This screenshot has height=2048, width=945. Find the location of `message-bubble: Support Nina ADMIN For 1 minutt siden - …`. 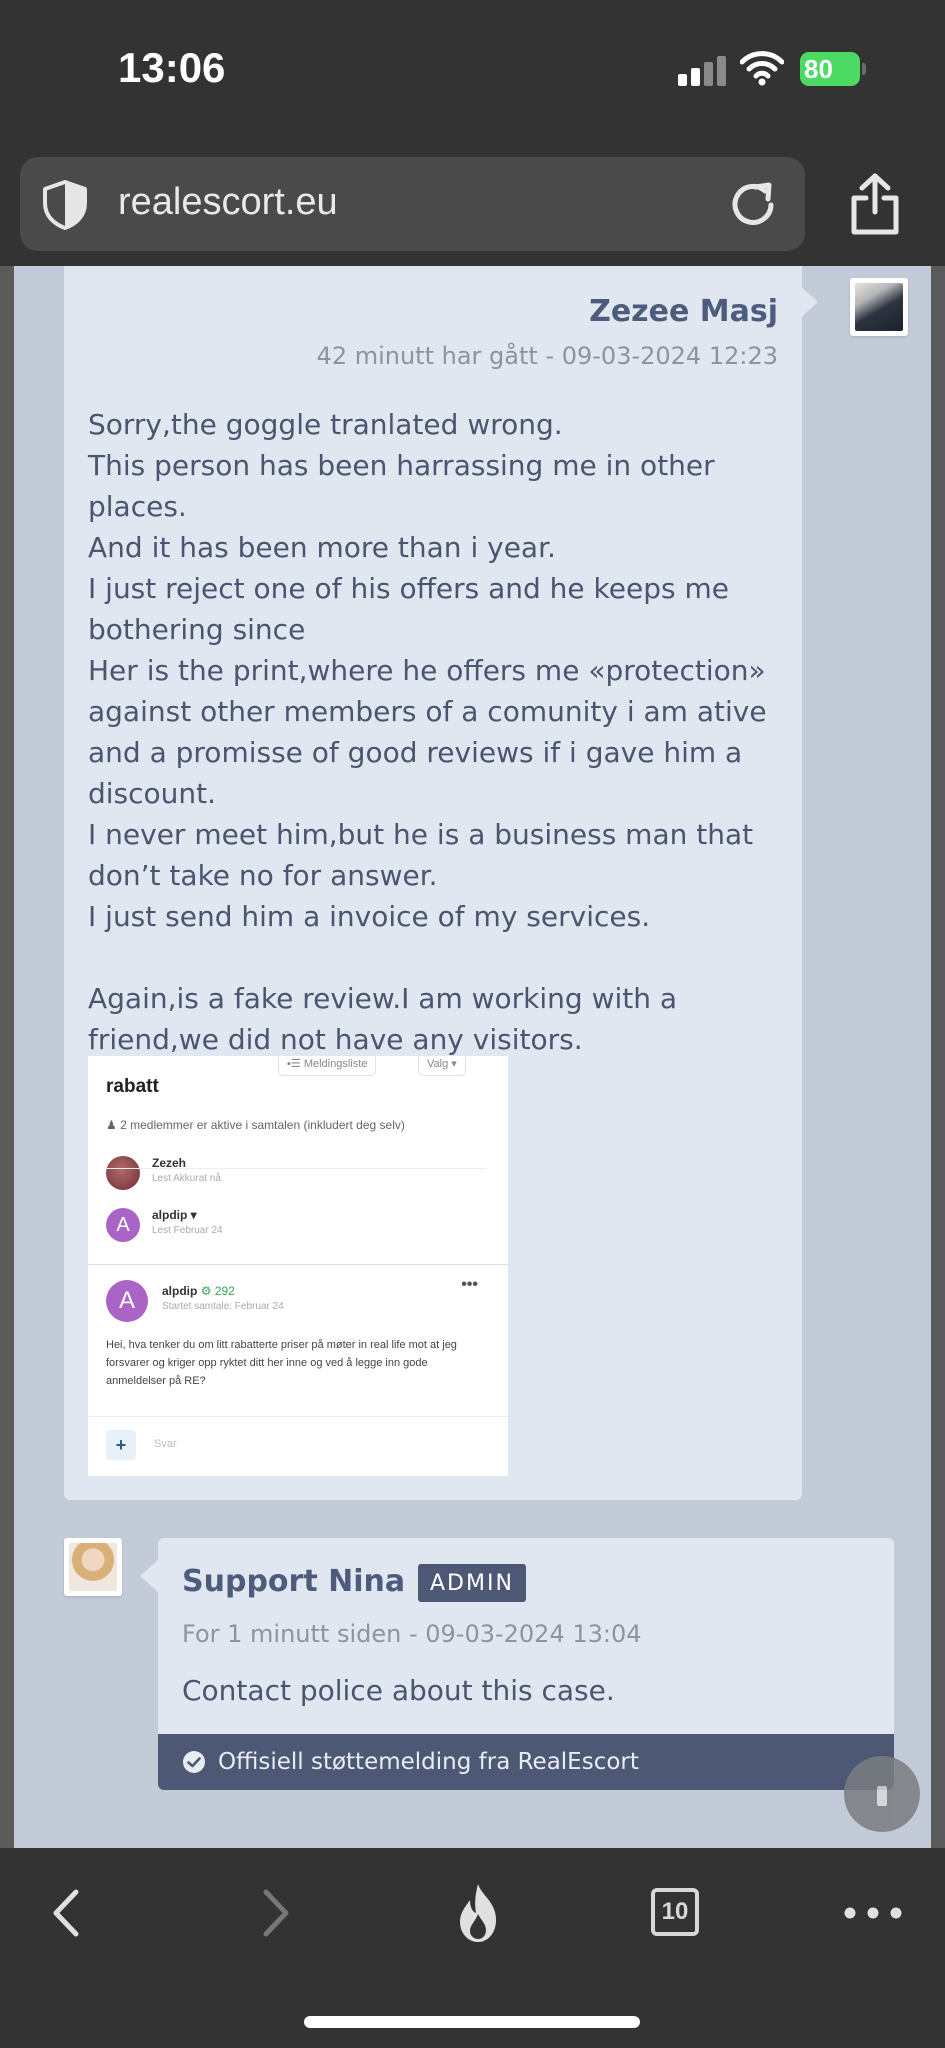

message-bubble: Support Nina ADMIN For 1 minutt siden - … is located at coordinates (526, 1664).